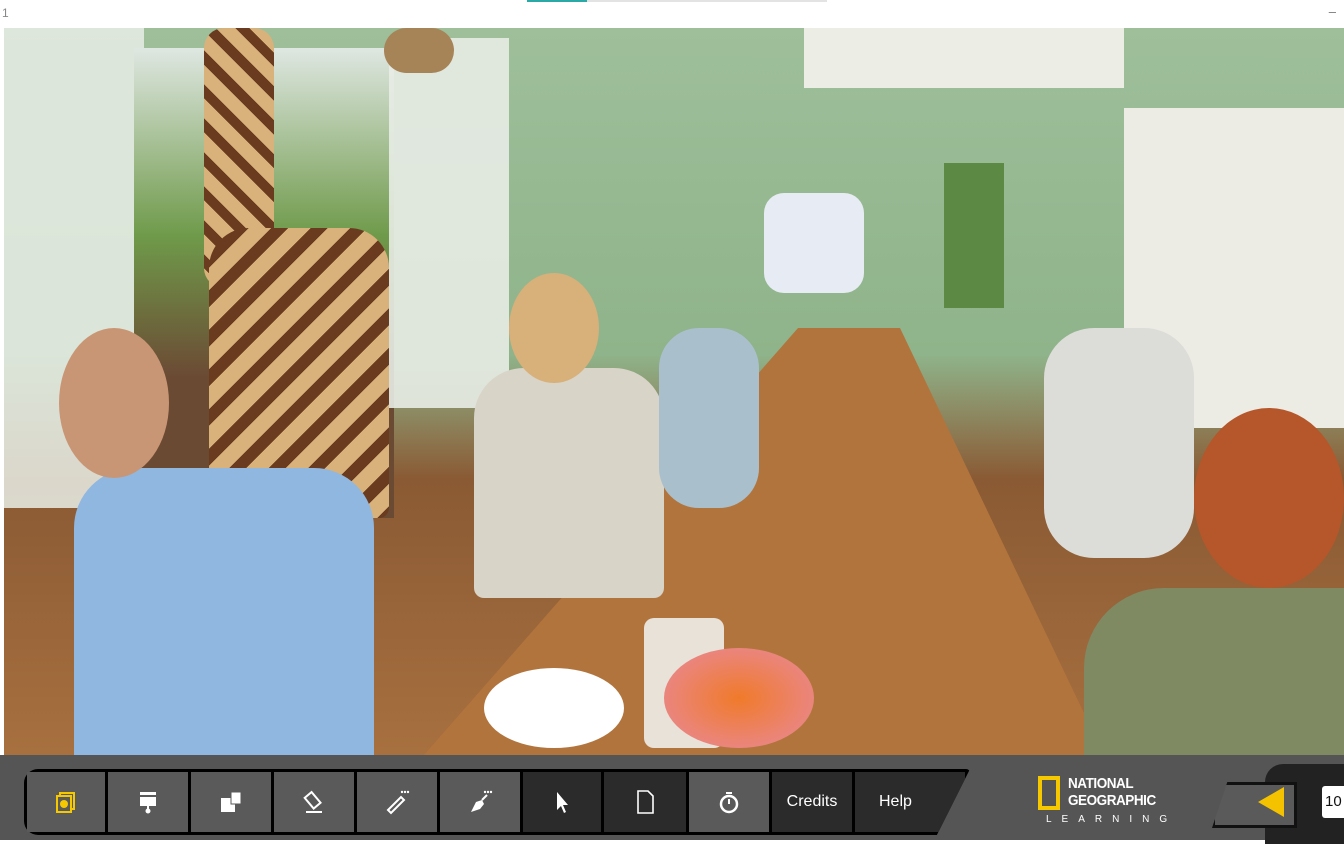 This screenshot has width=1344, height=844. I want to click on national-geographic-logo: NATIONAL GEOGRAPHIC LEARNING, so click(1108, 802).